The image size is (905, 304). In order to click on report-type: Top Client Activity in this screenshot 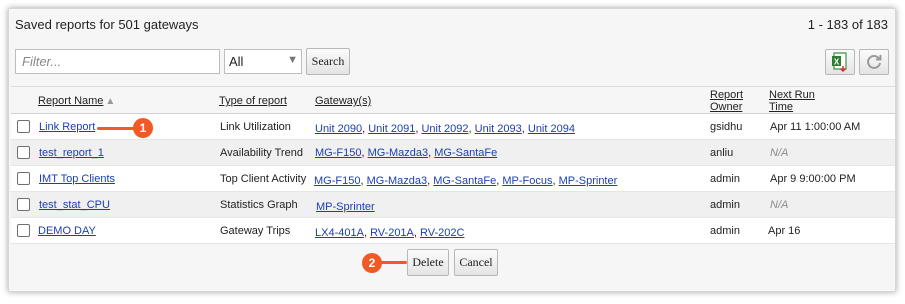, I will do `click(263, 179)`.